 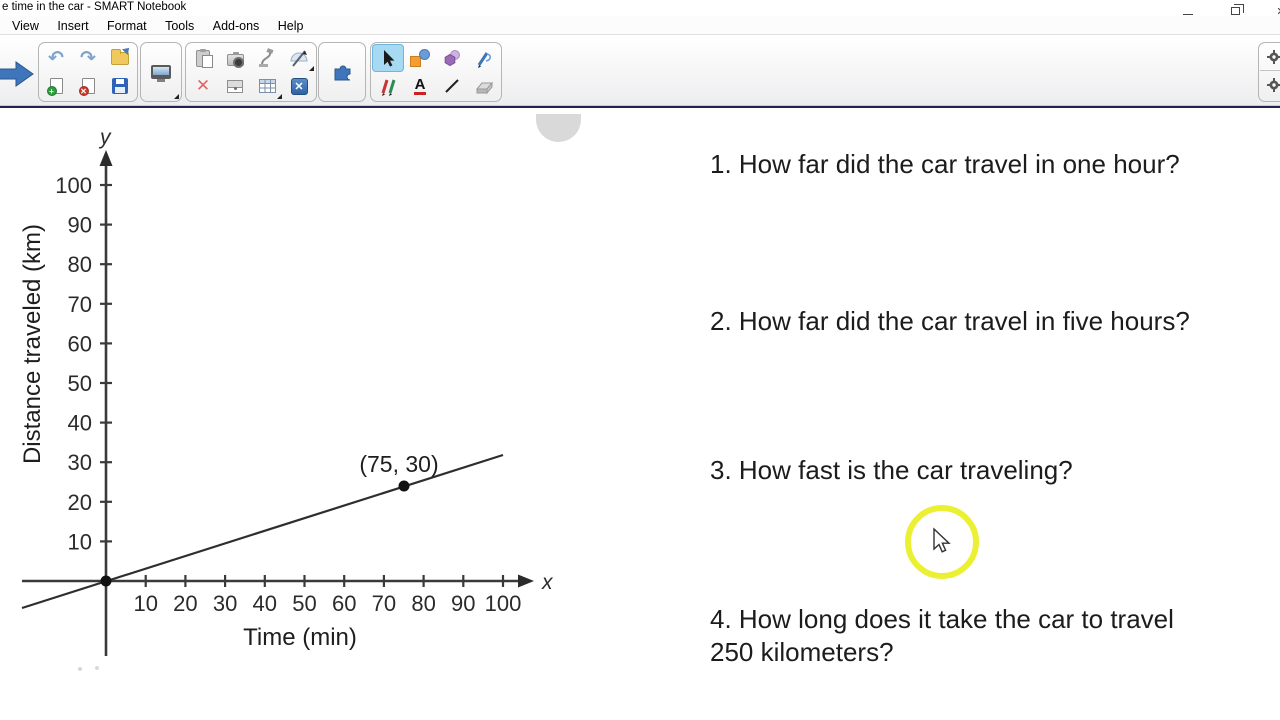 What do you see at coordinates (236, 26) in the screenshot?
I see `menu-addons: Add-ons` at bounding box center [236, 26].